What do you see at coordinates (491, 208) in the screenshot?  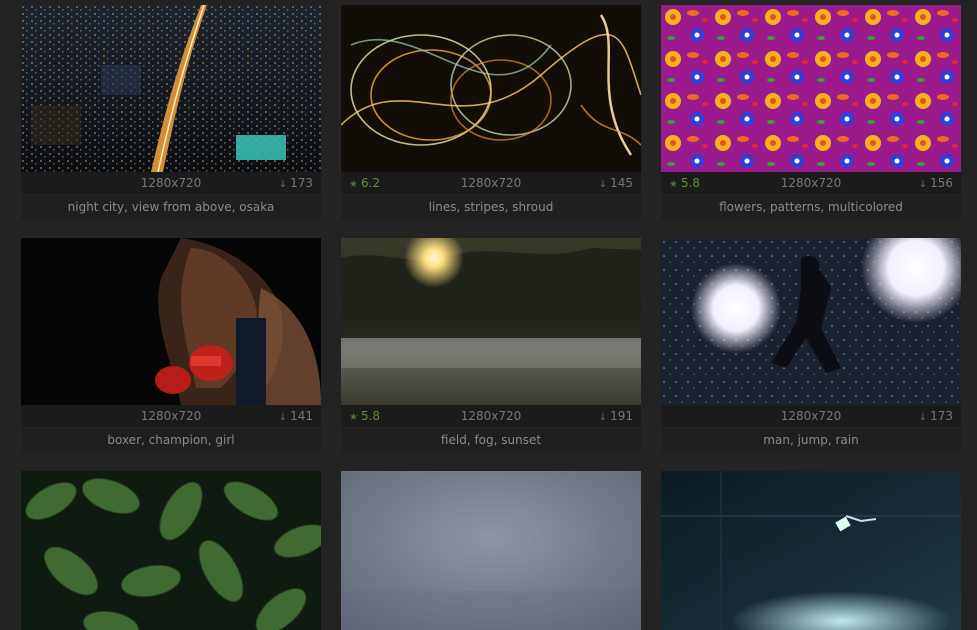 I see `tags-link: lines, stripes, shroud` at bounding box center [491, 208].